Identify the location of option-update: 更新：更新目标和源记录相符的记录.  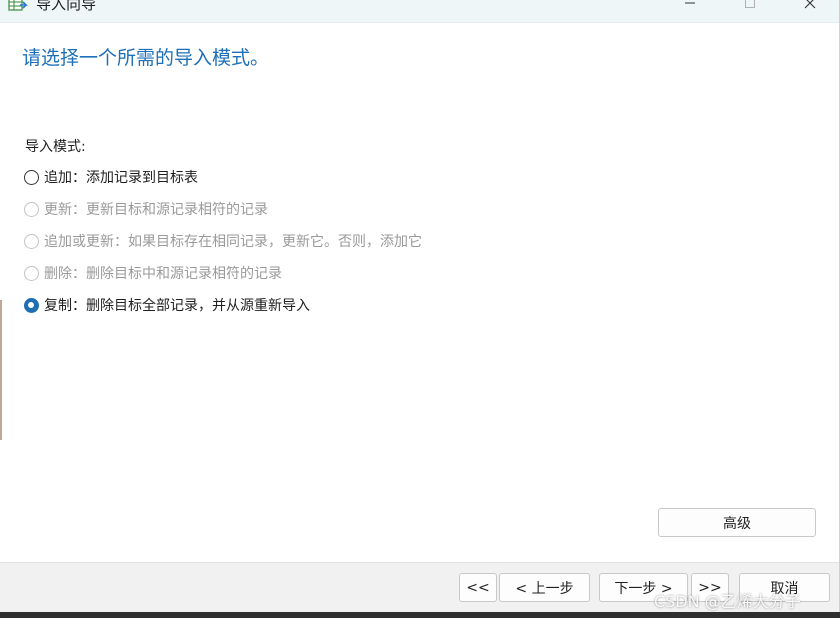
(146, 209).